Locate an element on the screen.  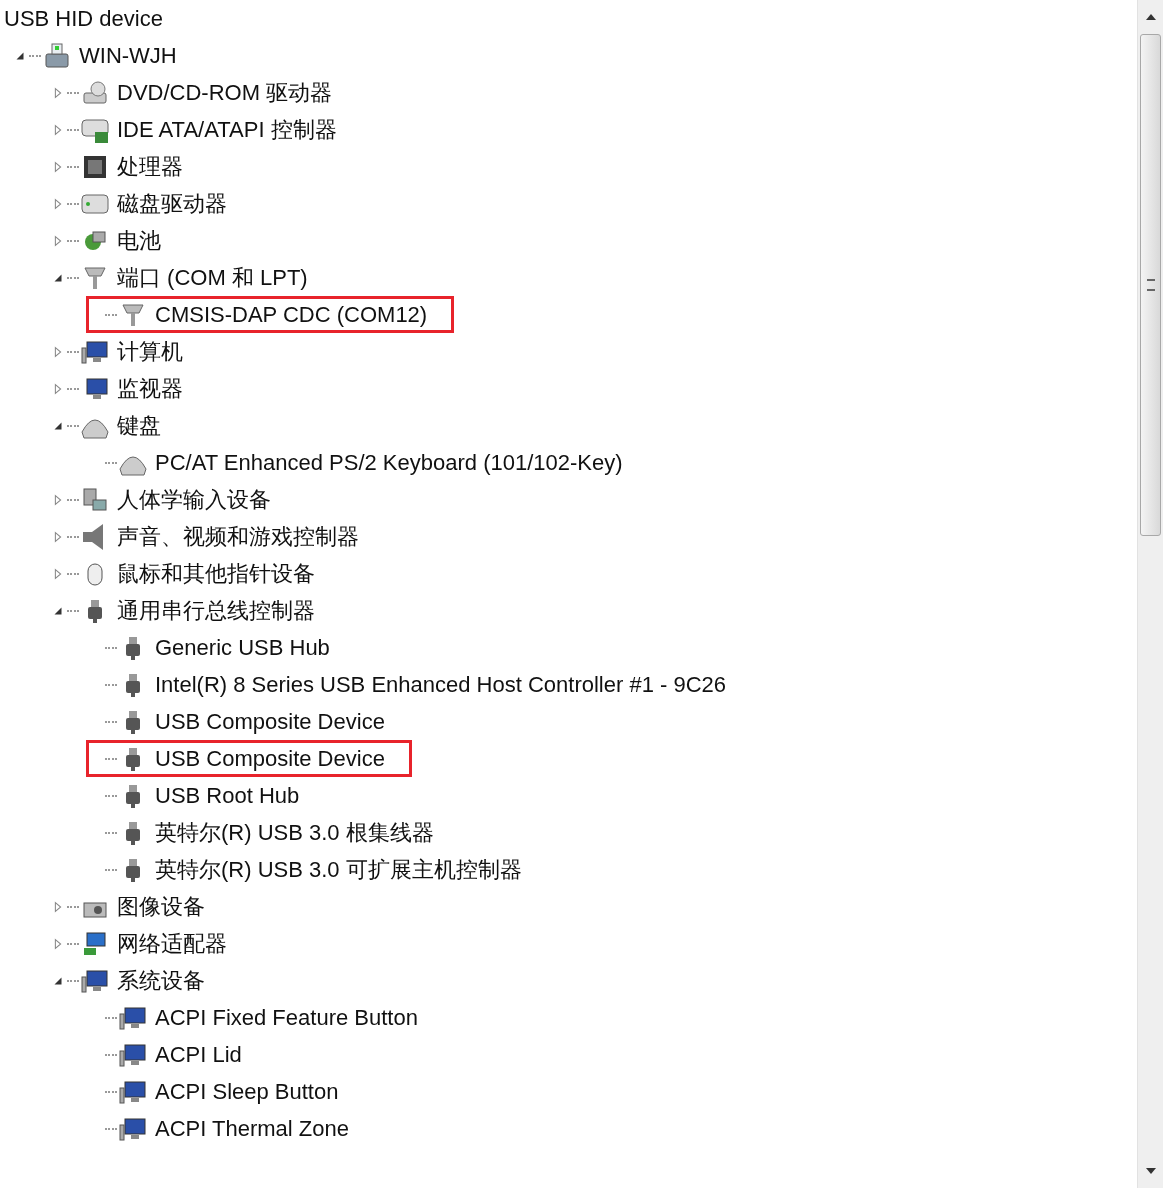
device-label: 磁盘驱动器 is located at coordinates (172, 203).